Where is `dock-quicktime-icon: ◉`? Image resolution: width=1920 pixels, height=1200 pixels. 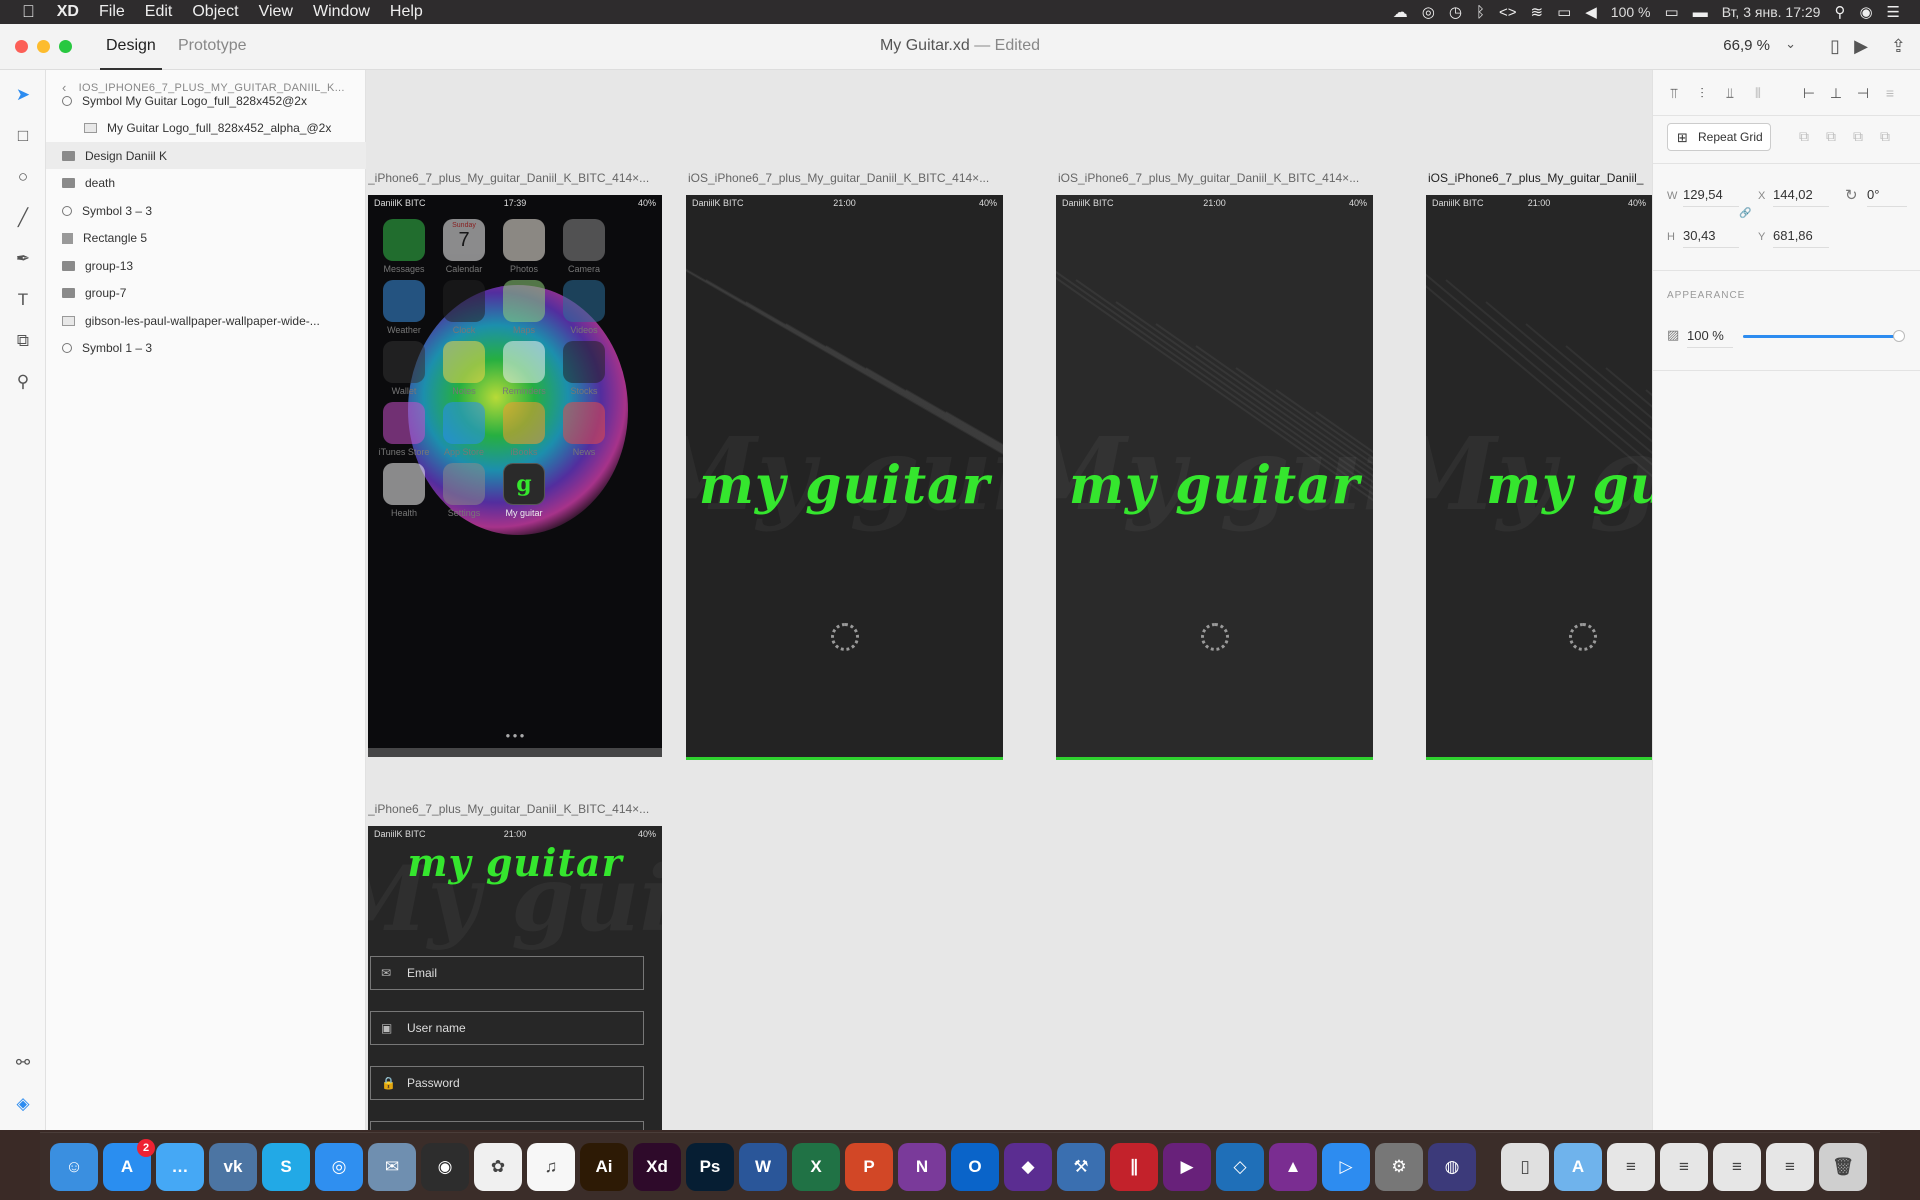 dock-quicktime-icon: ◉ is located at coordinates (445, 1167).